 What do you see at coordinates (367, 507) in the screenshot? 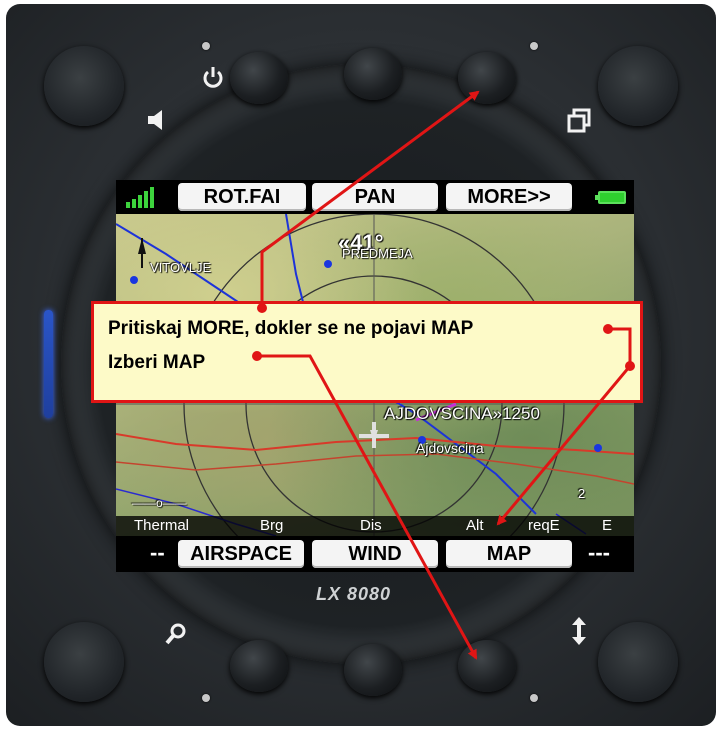
I see `arrow-to-bottom-button` at bounding box center [367, 507].